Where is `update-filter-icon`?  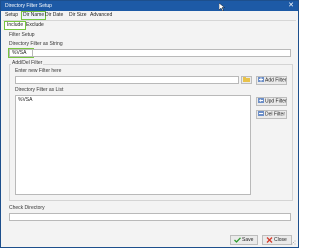
update-filter-icon is located at coordinates (261, 100).